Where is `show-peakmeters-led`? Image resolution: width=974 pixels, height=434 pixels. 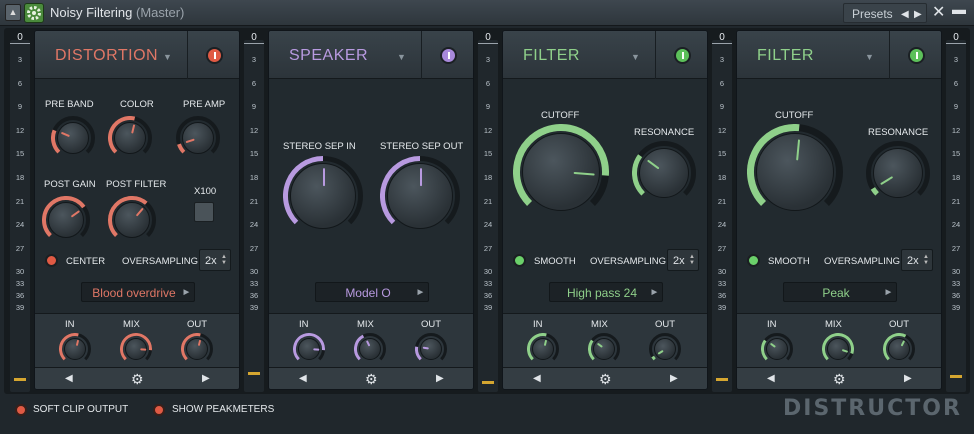 show-peakmeters-led is located at coordinates (159, 410).